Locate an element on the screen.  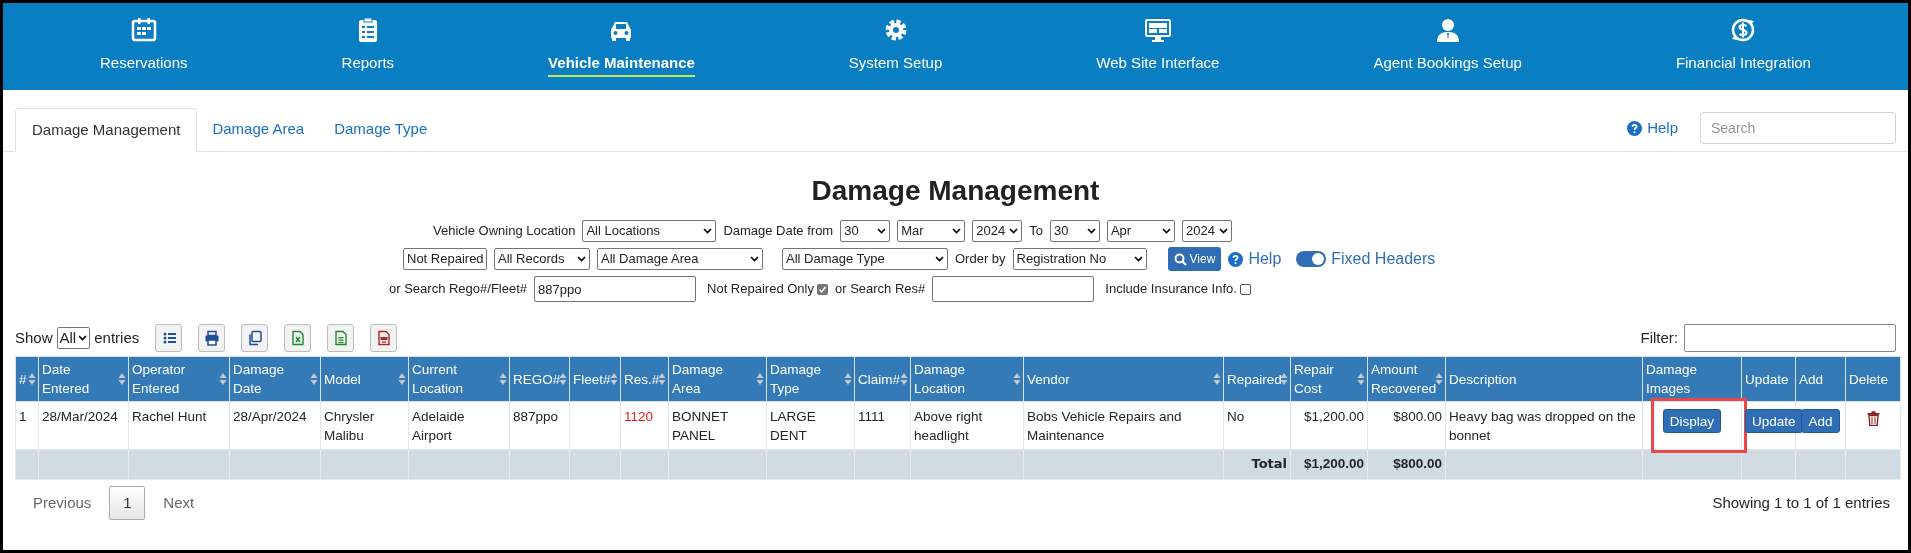
filter-label: Order by is located at coordinates (980, 259).